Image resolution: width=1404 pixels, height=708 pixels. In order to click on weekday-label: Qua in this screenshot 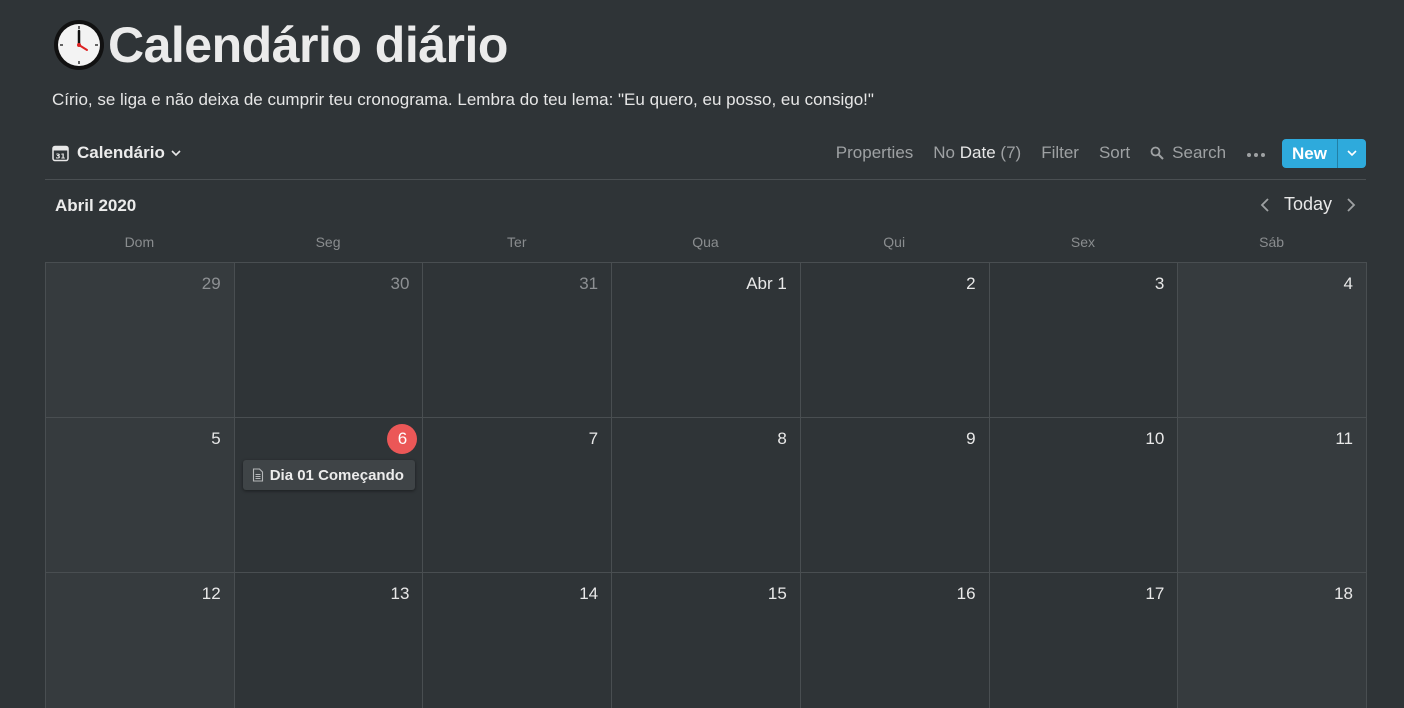, I will do `click(705, 242)`.